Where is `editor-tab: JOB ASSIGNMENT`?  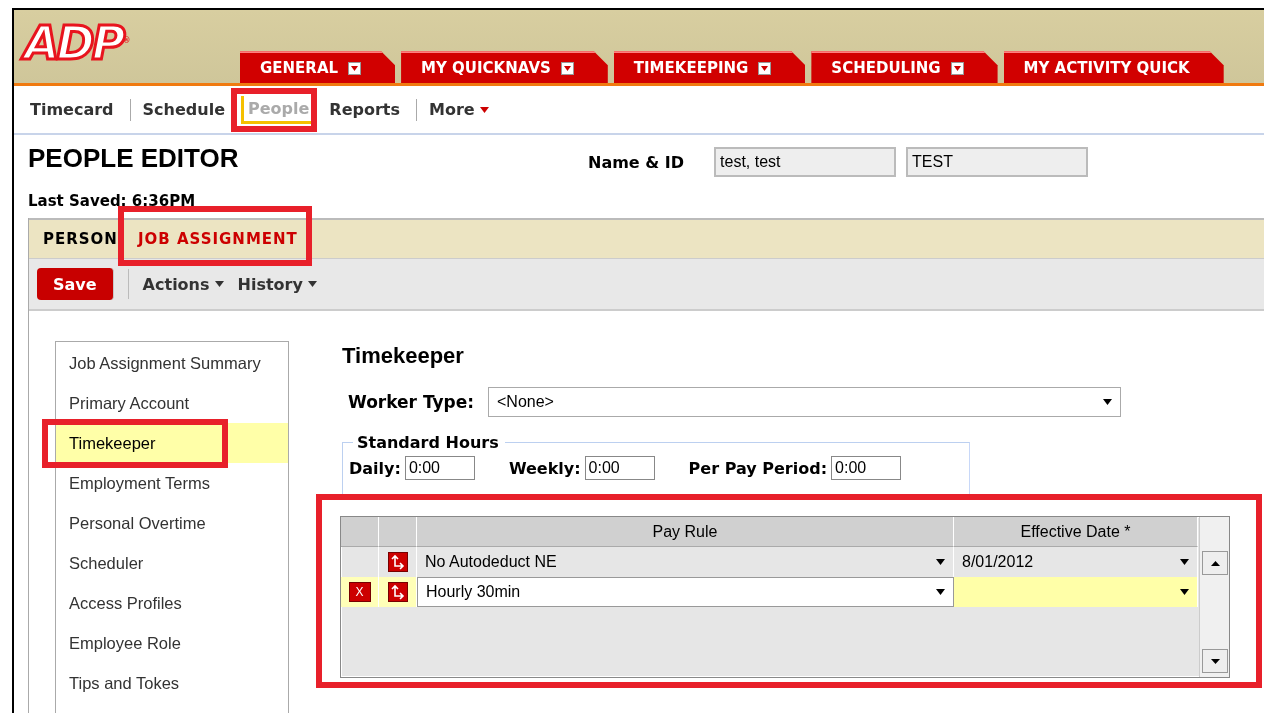
editor-tab: JOB ASSIGNMENT is located at coordinates (217, 239).